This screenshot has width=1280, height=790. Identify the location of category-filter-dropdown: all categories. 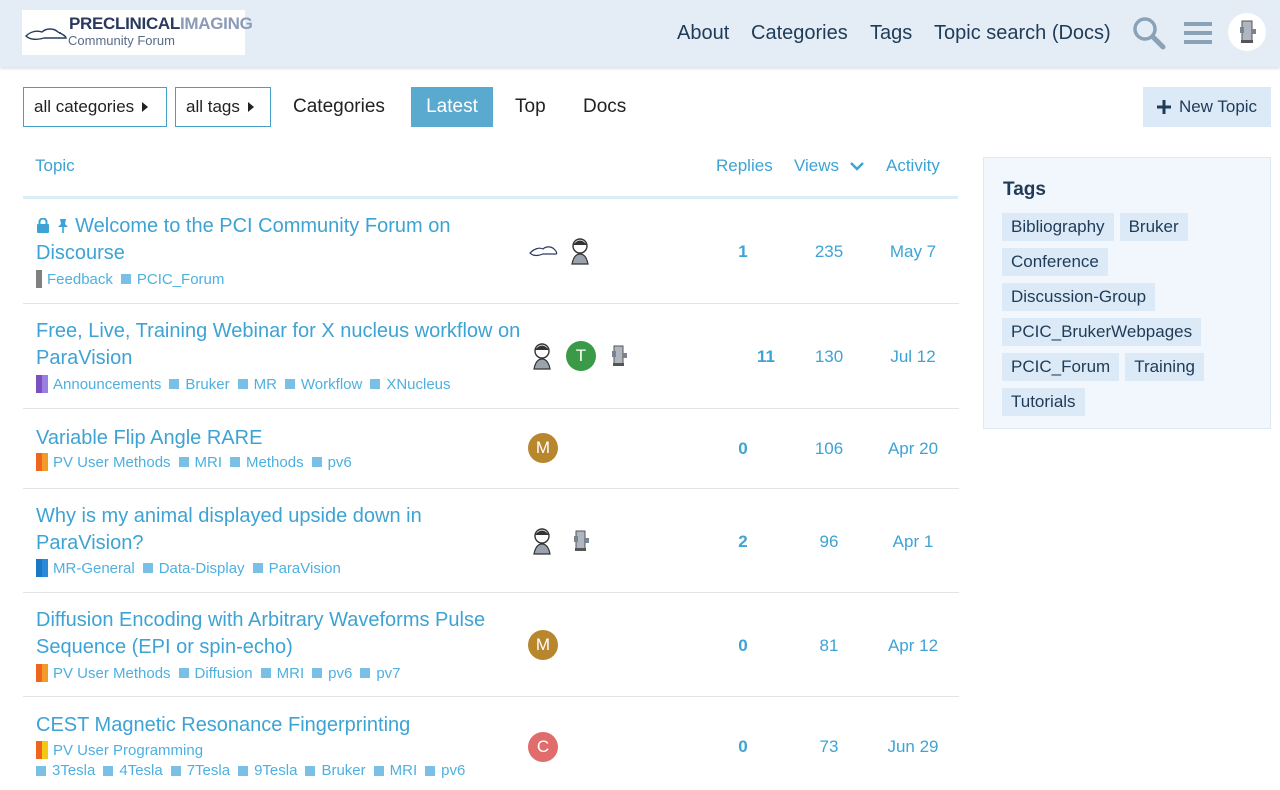
(95, 107).